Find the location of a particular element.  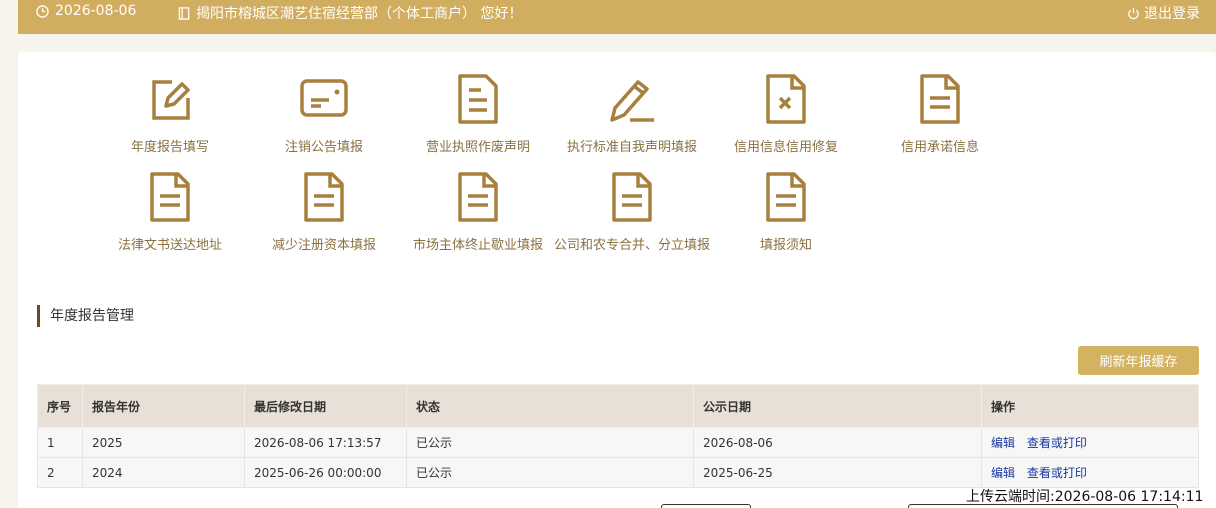

tile-standard-declaration: 执行标准自我声明填报 is located at coordinates (632, 119).